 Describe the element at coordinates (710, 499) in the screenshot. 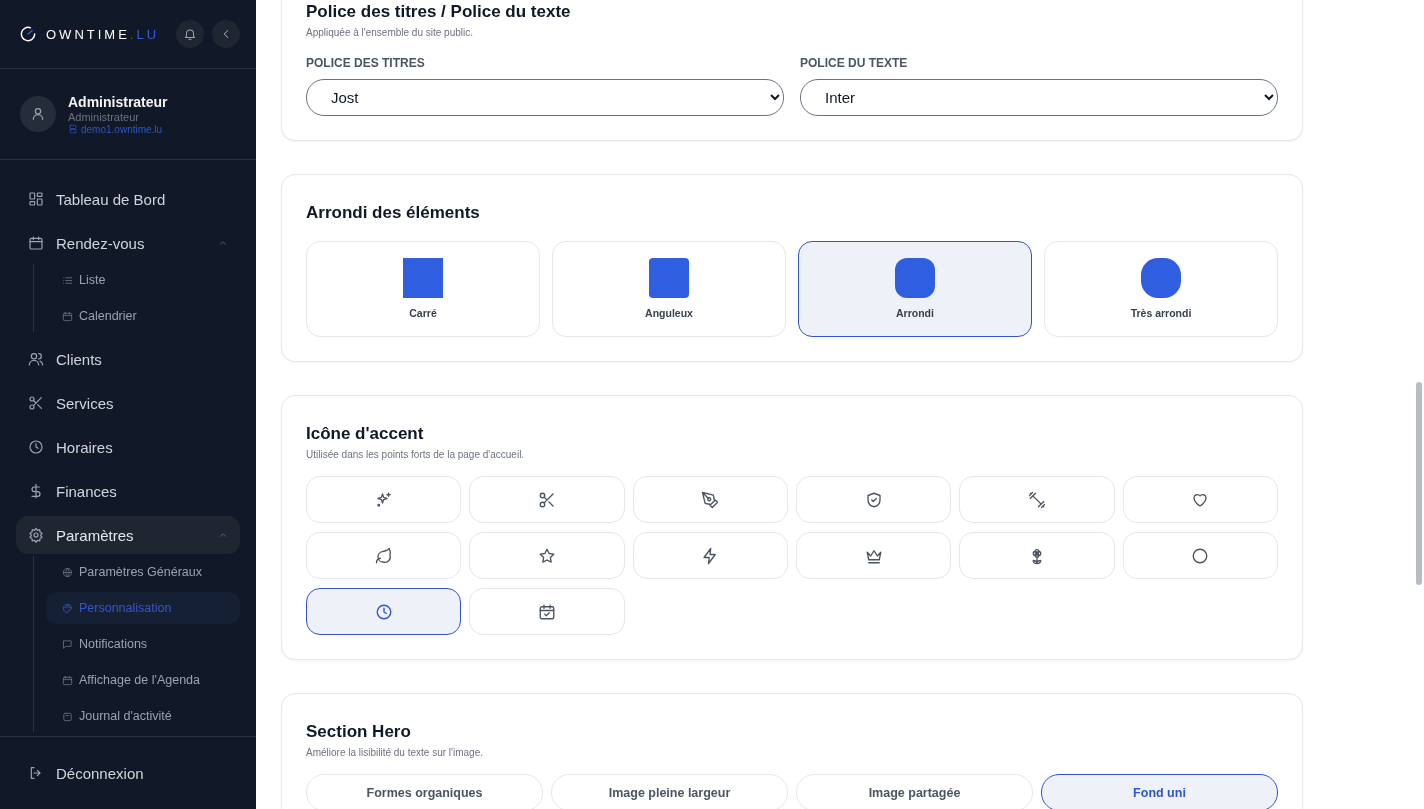

I see `pen-nib-icon` at that location.